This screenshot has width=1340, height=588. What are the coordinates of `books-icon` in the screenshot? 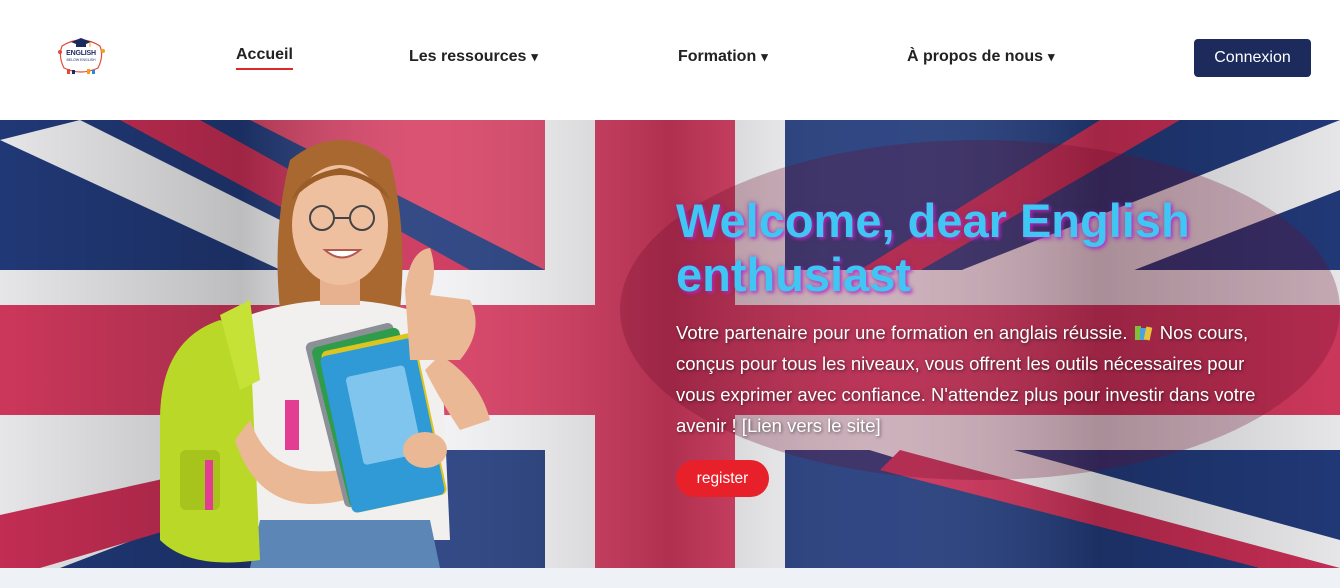 It's located at (1143, 333).